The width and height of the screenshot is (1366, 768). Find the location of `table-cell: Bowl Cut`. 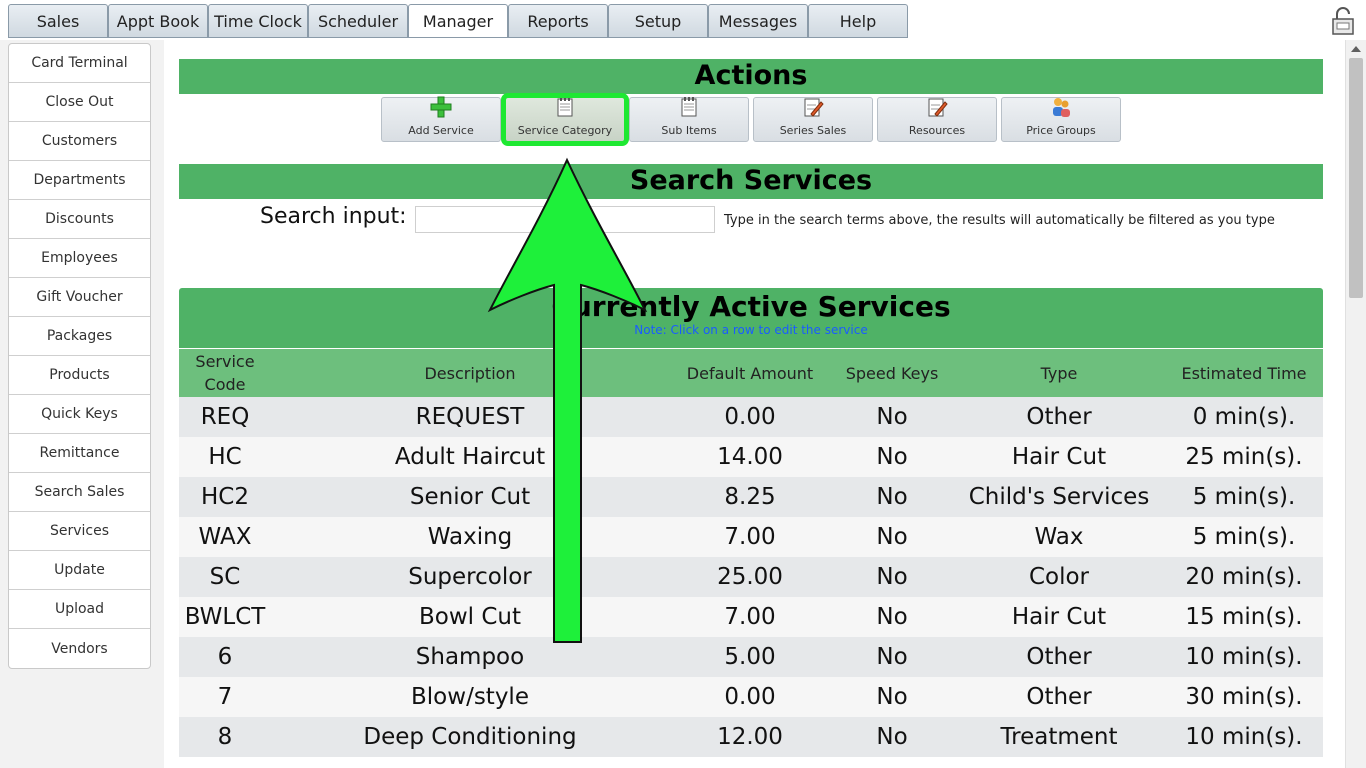

table-cell: Bowl Cut is located at coordinates (470, 617).